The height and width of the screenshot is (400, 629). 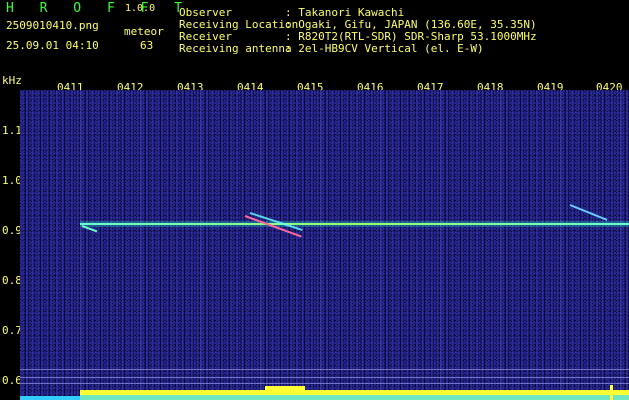 I want to click on meteor-label: meteor, so click(x=144, y=31).